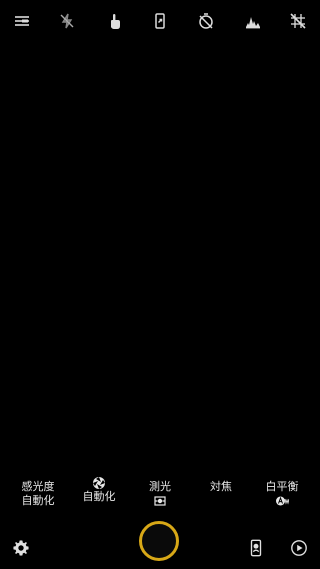 The width and height of the screenshot is (320, 569). What do you see at coordinates (282, 486) in the screenshot?
I see `white-balance-label: 白平衡` at bounding box center [282, 486].